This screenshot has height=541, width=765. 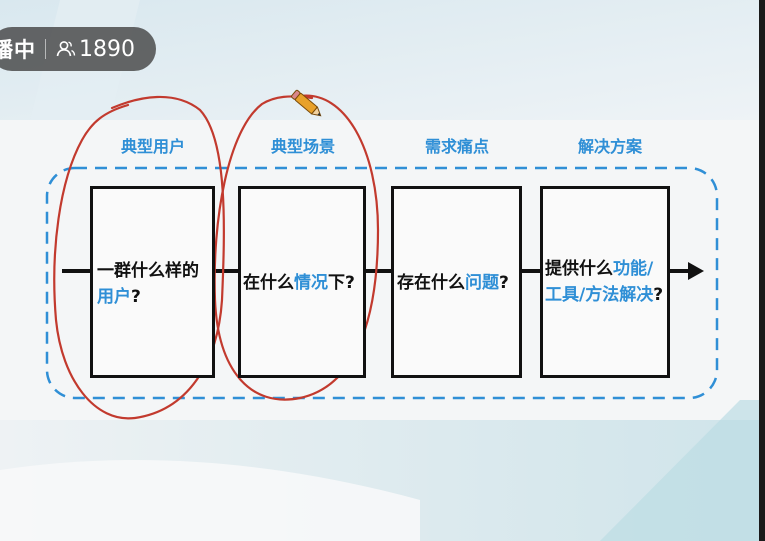 I want to click on arrow-head-icon, so click(x=696, y=271).